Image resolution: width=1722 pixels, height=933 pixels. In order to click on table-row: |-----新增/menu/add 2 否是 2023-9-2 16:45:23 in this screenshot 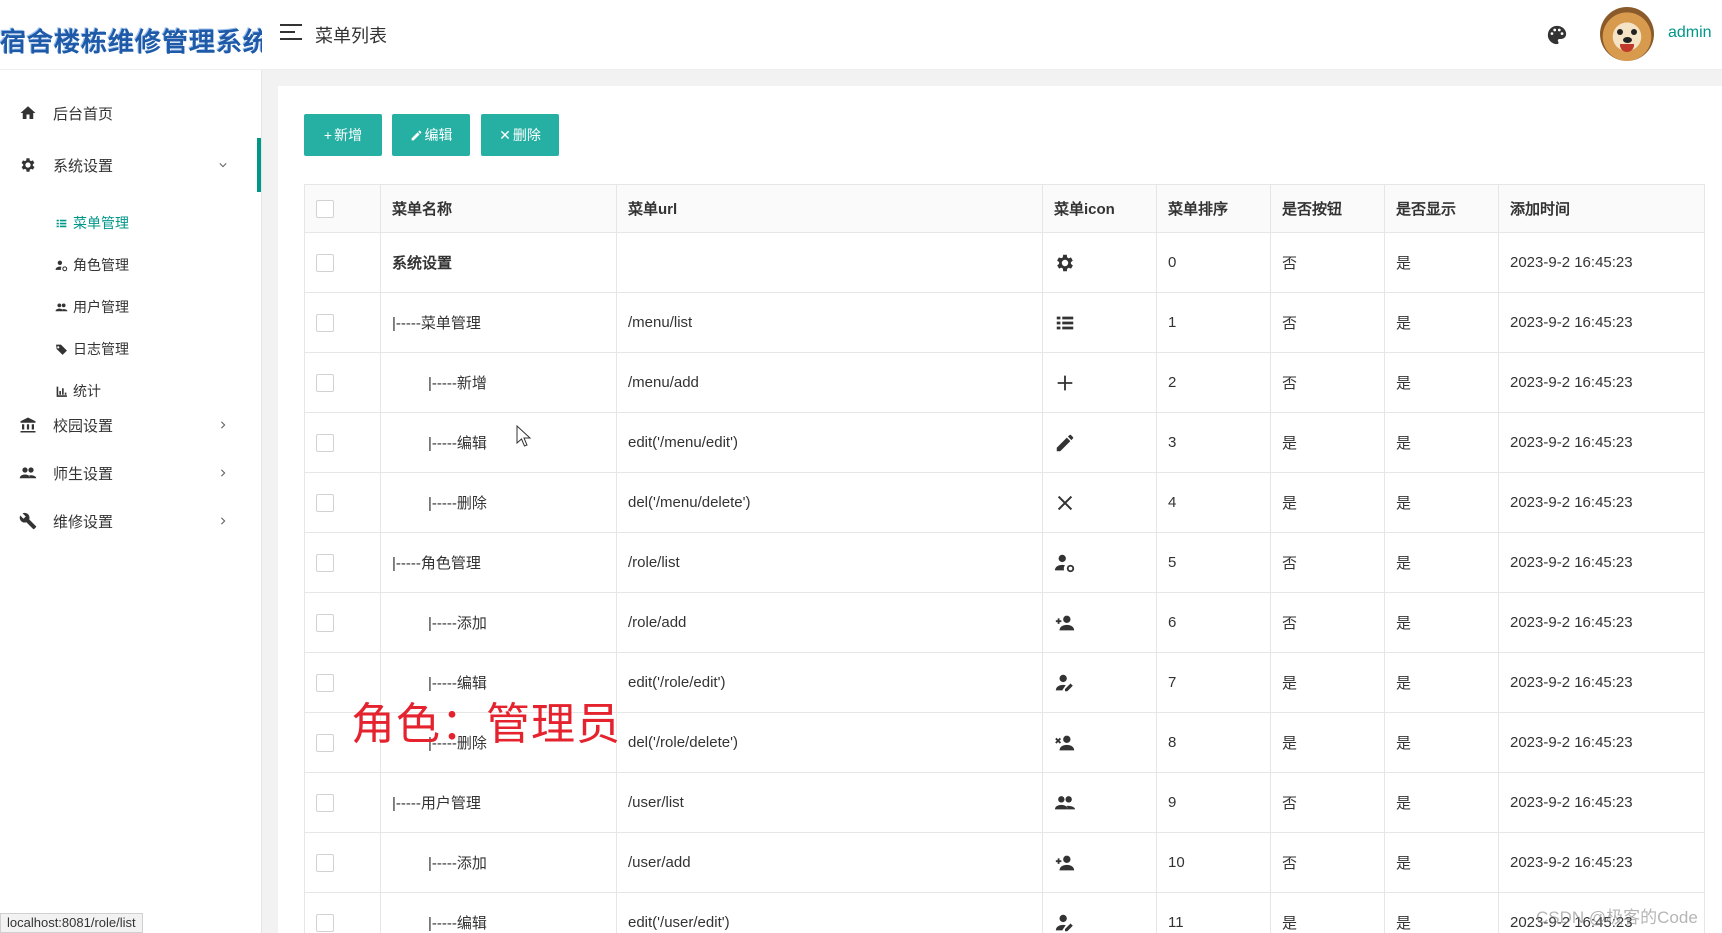, I will do `click(1004, 382)`.